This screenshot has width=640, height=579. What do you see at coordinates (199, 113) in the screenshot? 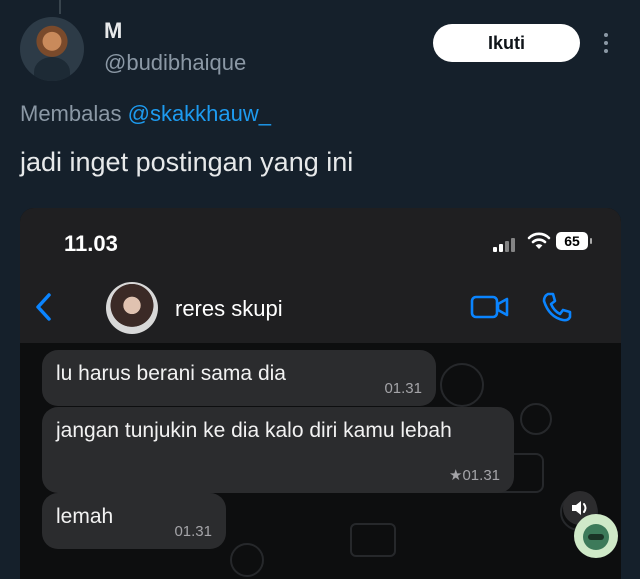
I see `reply-mention-link: @skakkhauw_` at bounding box center [199, 113].